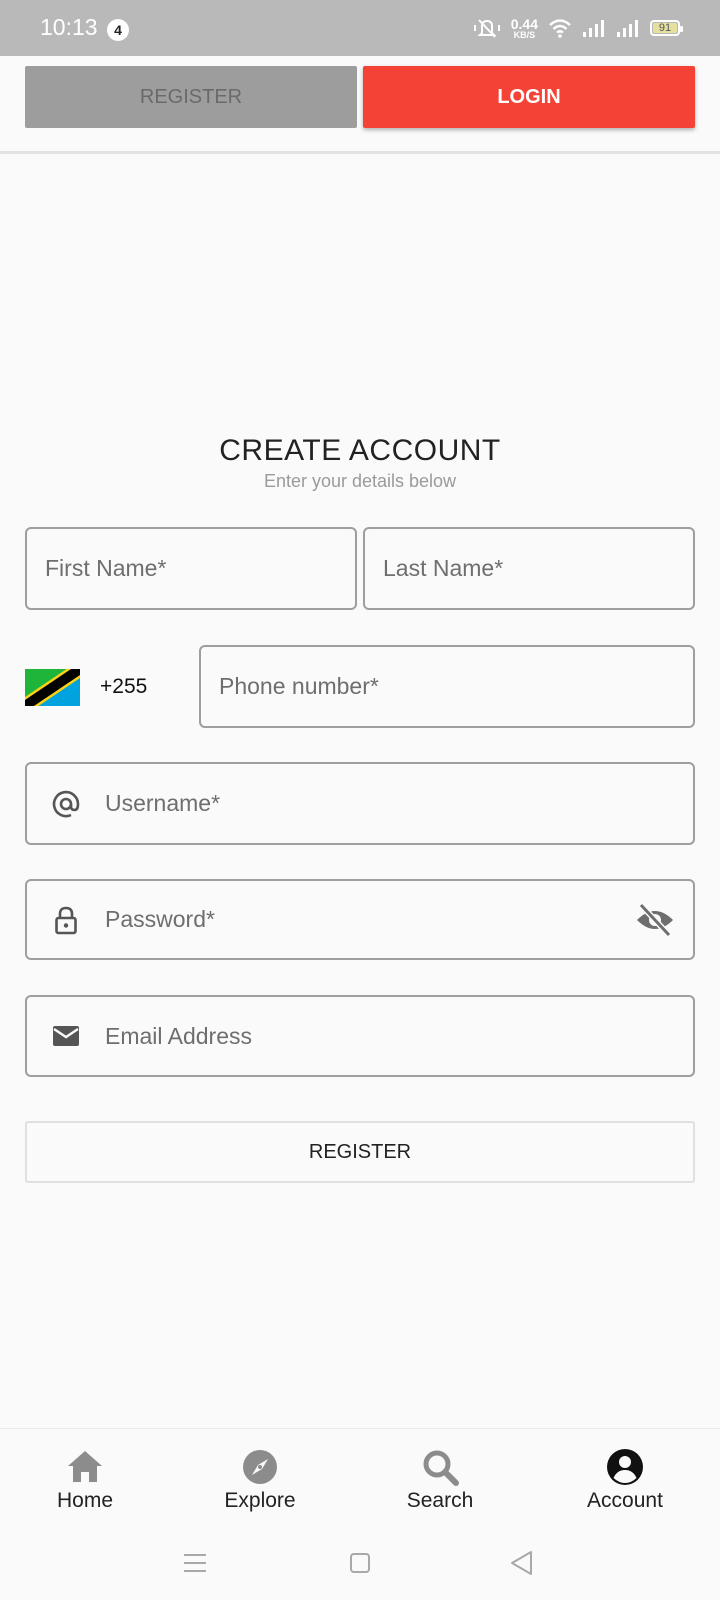 The width and height of the screenshot is (720, 1600). Describe the element at coordinates (655, 920) in the screenshot. I see `visibility-off-icon` at that location.